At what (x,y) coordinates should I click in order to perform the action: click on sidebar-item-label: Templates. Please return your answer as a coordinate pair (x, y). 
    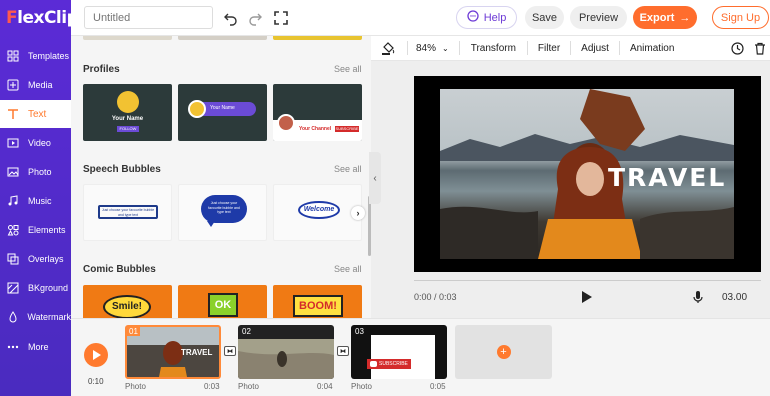
    Looking at the image, I should click on (49, 56).